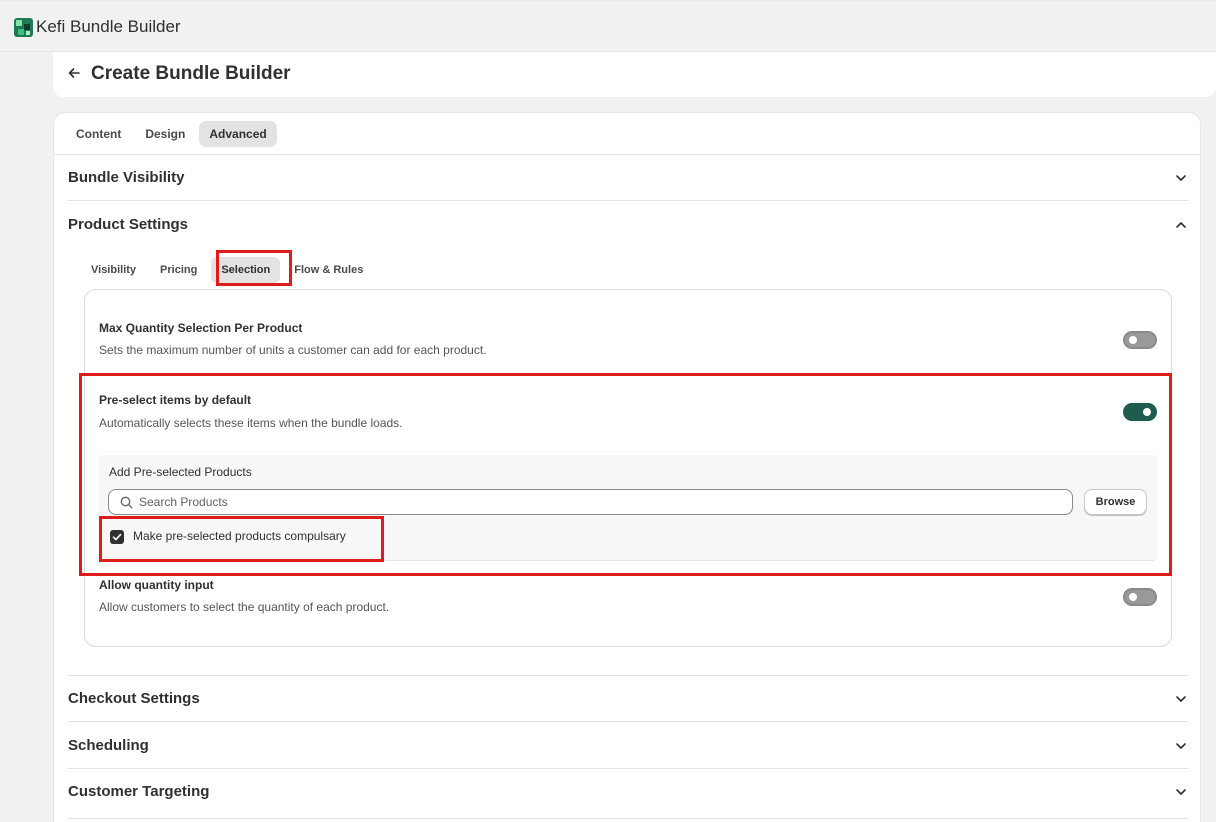 The width and height of the screenshot is (1216, 822). What do you see at coordinates (608, 26) in the screenshot?
I see `top-bar: Kefi Bundle Builder` at bounding box center [608, 26].